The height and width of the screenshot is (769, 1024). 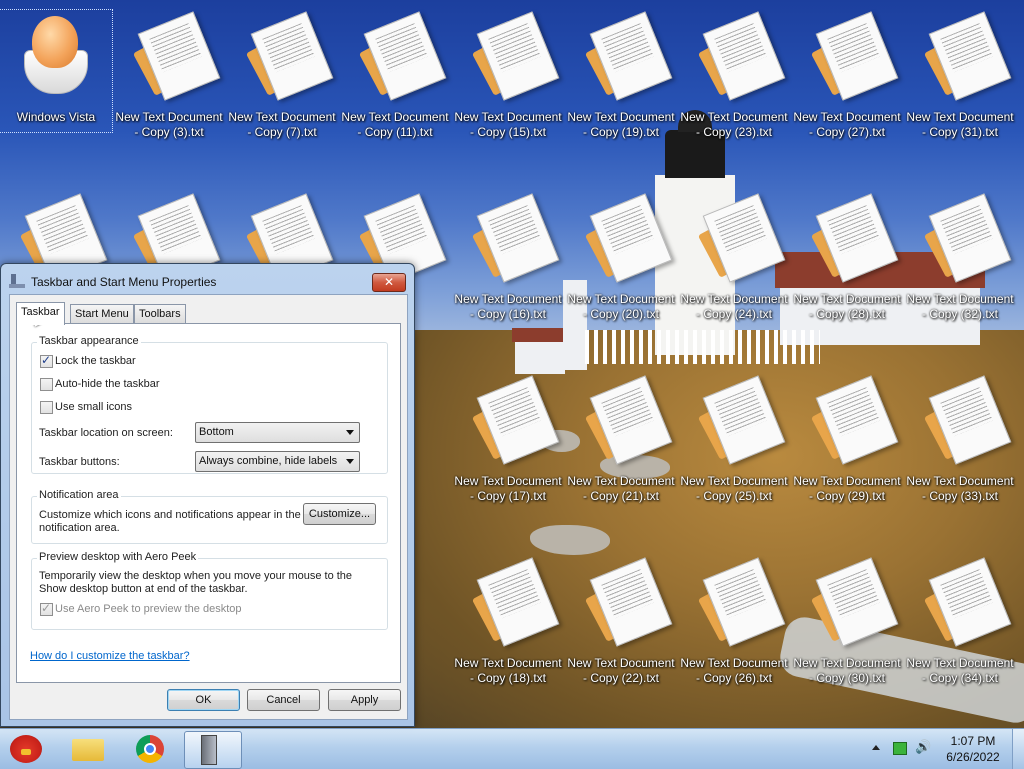 I want to click on ok-button: OK, so click(x=203, y=700).